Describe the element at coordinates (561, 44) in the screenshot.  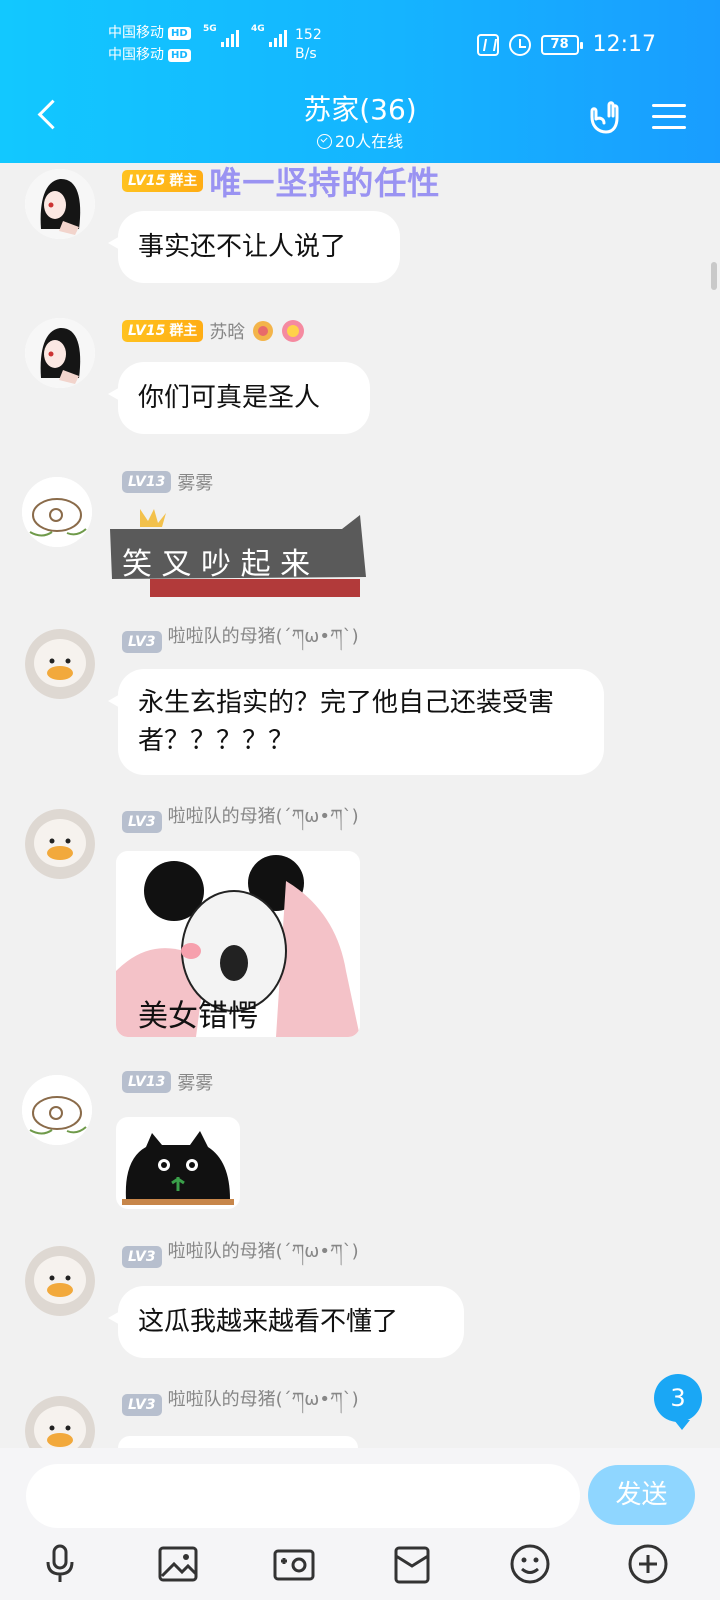
I see `battery-icon: 78` at that location.